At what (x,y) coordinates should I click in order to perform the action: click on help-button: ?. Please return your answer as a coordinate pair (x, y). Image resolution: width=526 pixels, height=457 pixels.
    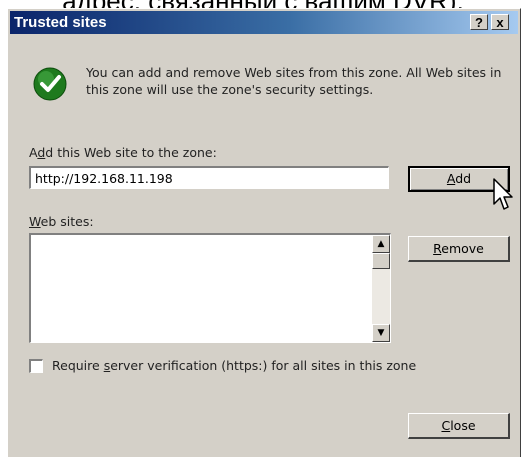
    Looking at the image, I should click on (479, 22).